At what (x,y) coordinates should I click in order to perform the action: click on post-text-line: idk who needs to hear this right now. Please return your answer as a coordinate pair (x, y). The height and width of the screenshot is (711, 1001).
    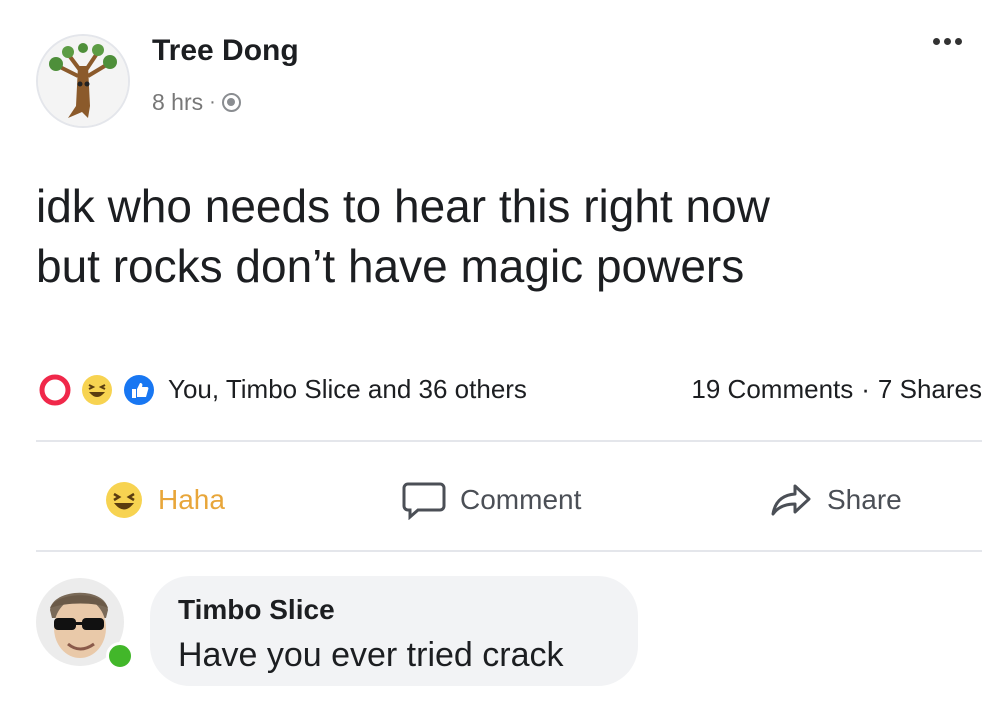
    Looking at the image, I should click on (403, 206).